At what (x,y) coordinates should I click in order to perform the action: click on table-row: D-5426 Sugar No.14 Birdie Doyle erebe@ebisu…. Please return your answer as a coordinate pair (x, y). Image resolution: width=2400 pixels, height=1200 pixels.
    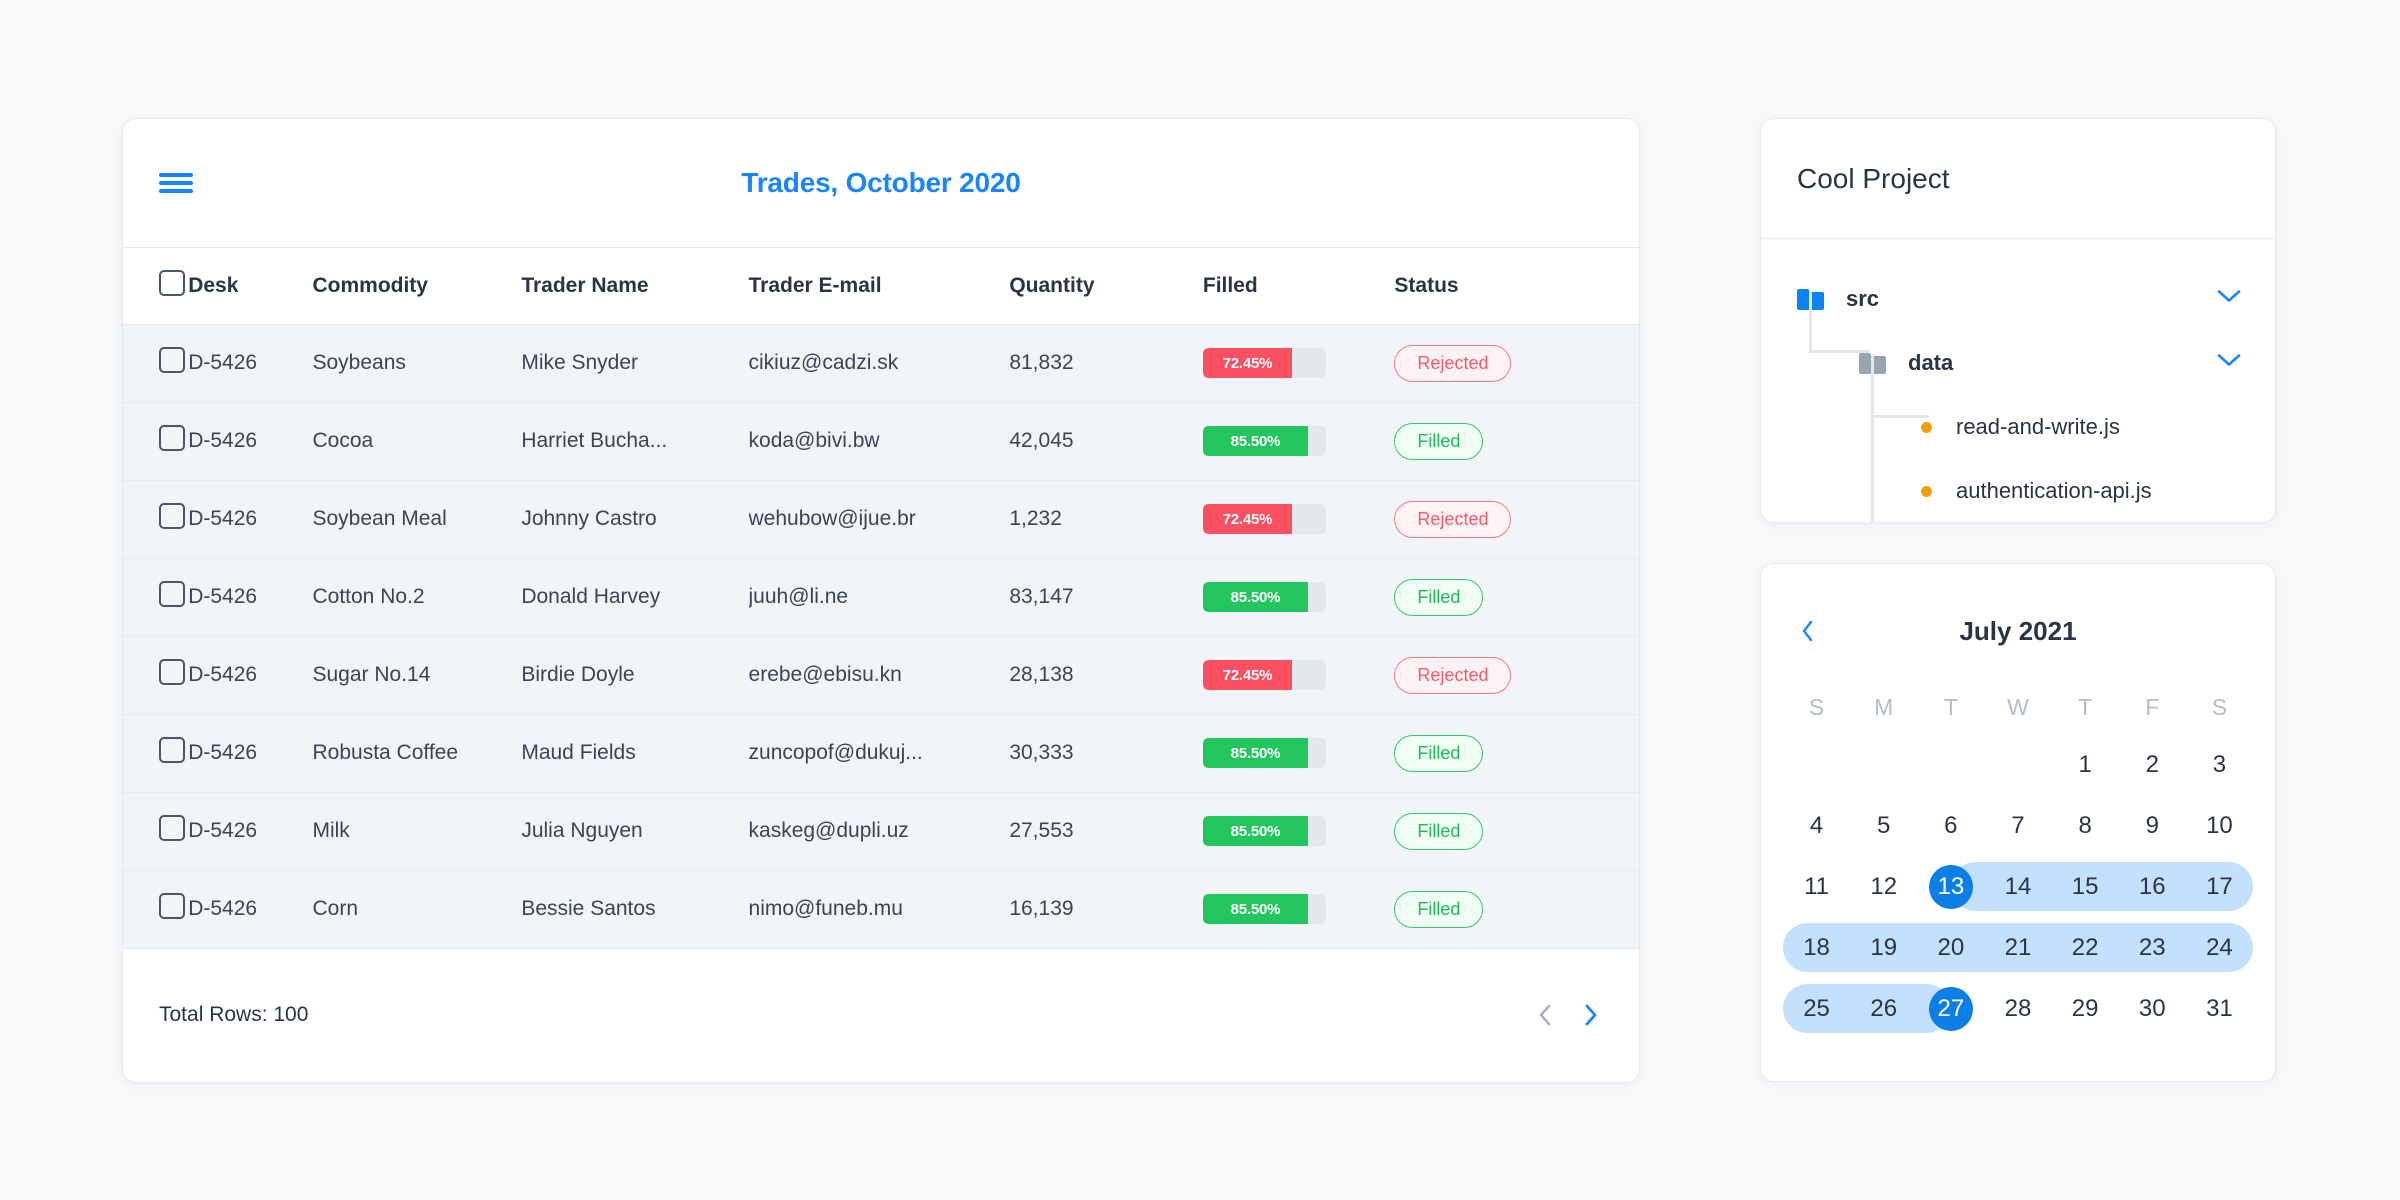
    Looking at the image, I should click on (881, 674).